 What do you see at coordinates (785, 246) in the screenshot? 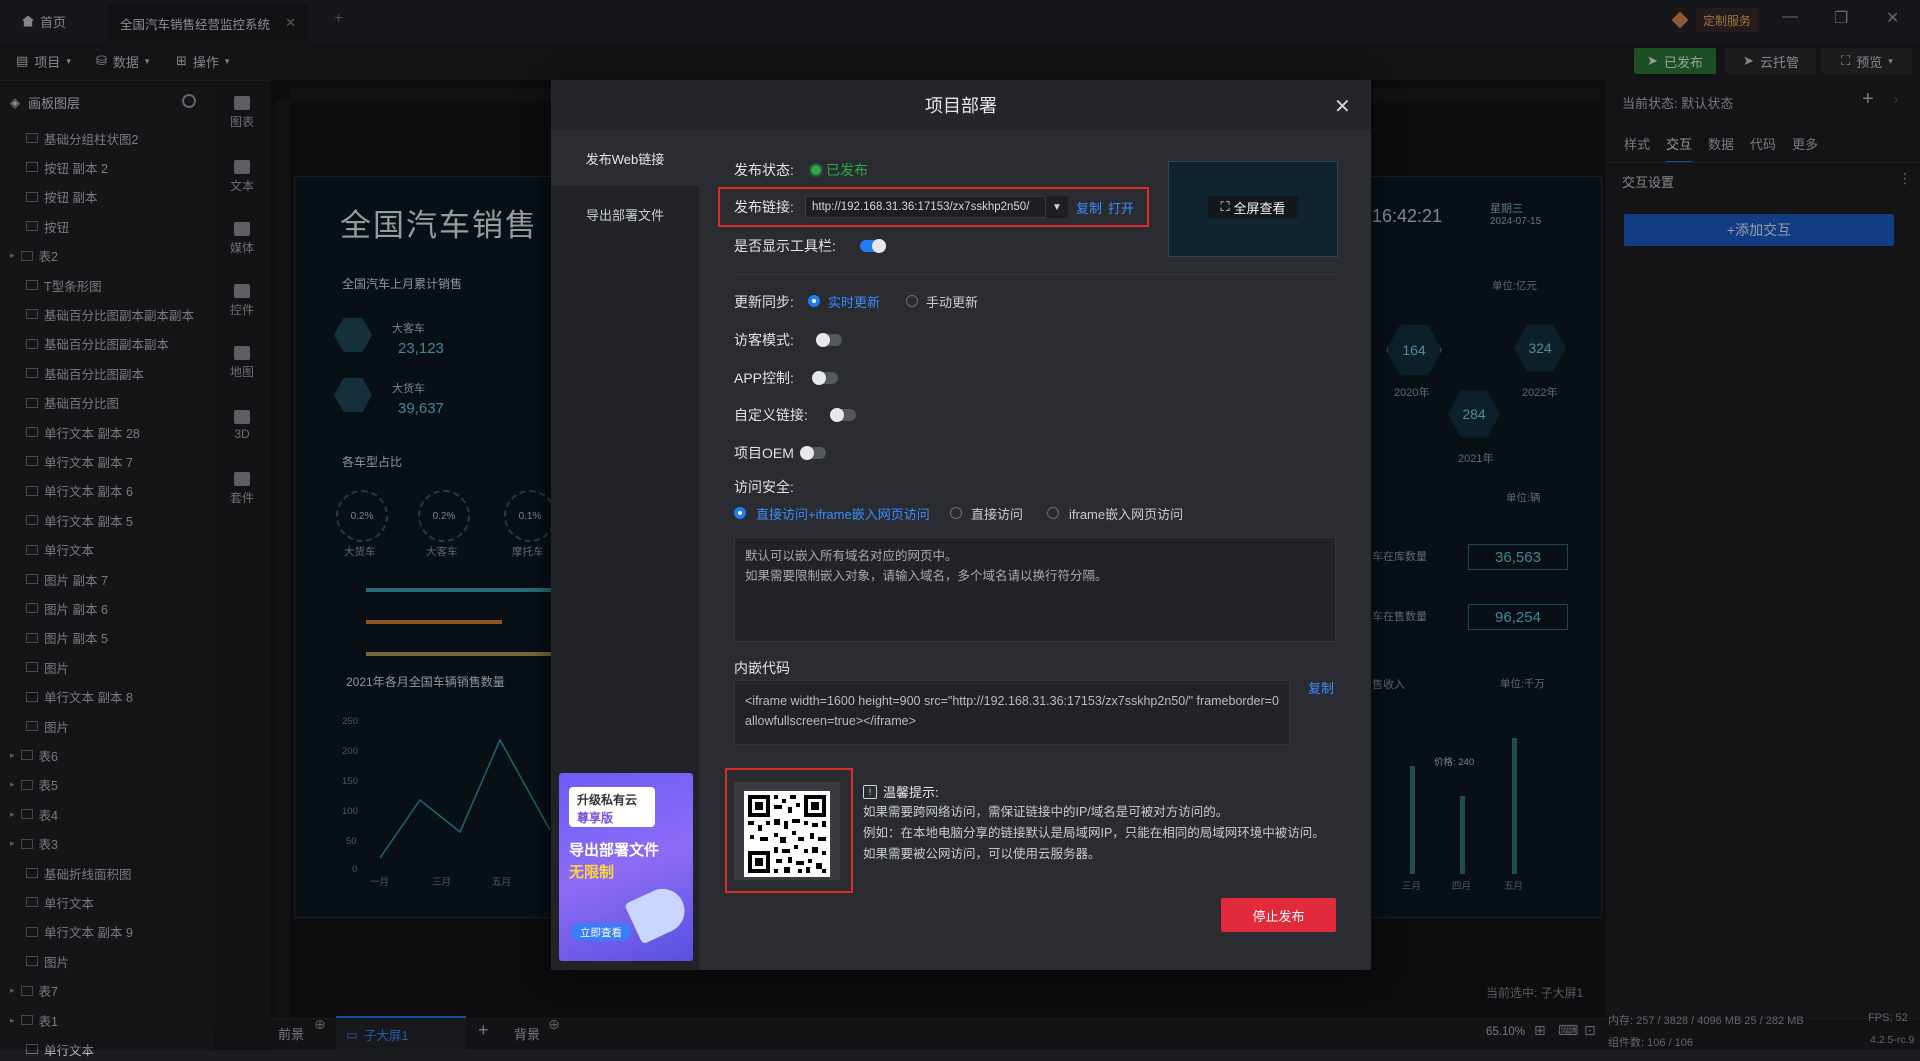
I see `toolbar-label: 是否显示工具栏:` at bounding box center [785, 246].